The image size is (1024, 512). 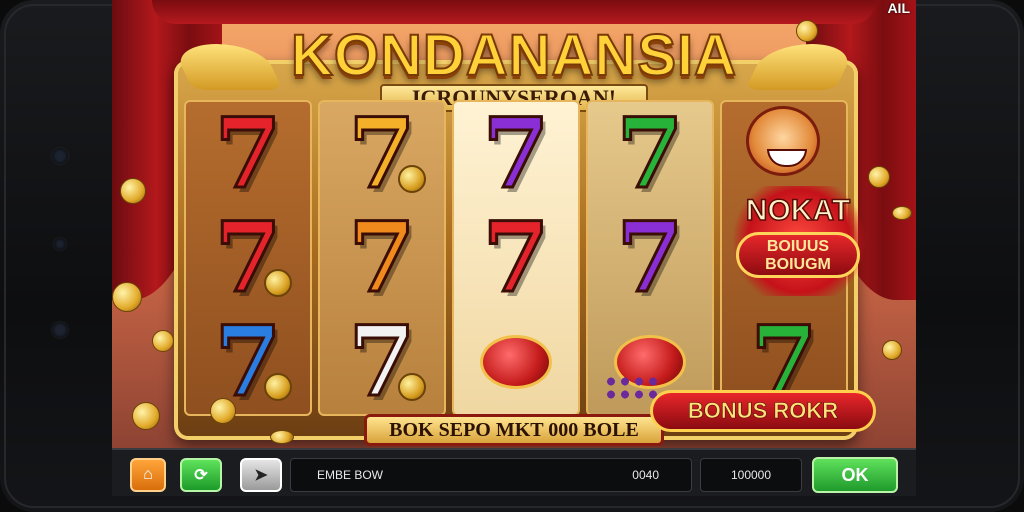 I want to click on bonus-badge-line2: BOIUGM, so click(x=798, y=264).